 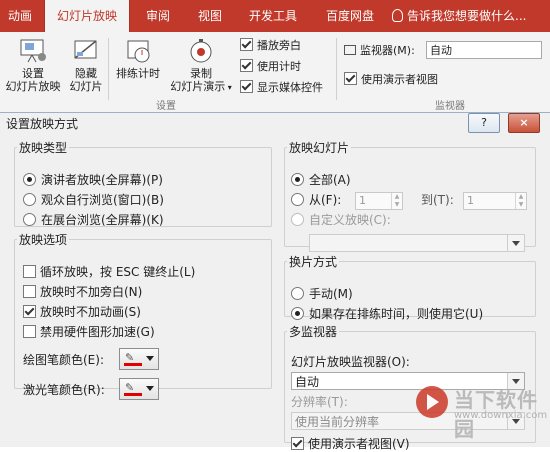 What do you see at coordinates (524, 123) in the screenshot?
I see `close-button: ×` at bounding box center [524, 123].